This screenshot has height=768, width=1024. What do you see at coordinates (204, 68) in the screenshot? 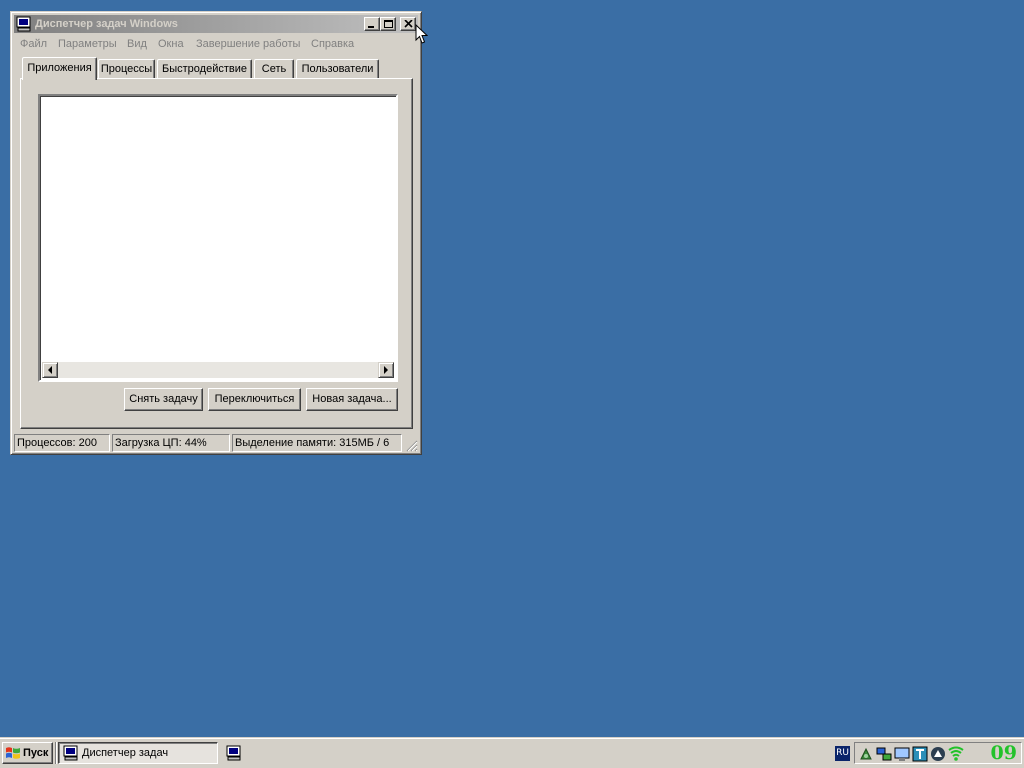
I see `tab-performance: Быстродействие` at bounding box center [204, 68].